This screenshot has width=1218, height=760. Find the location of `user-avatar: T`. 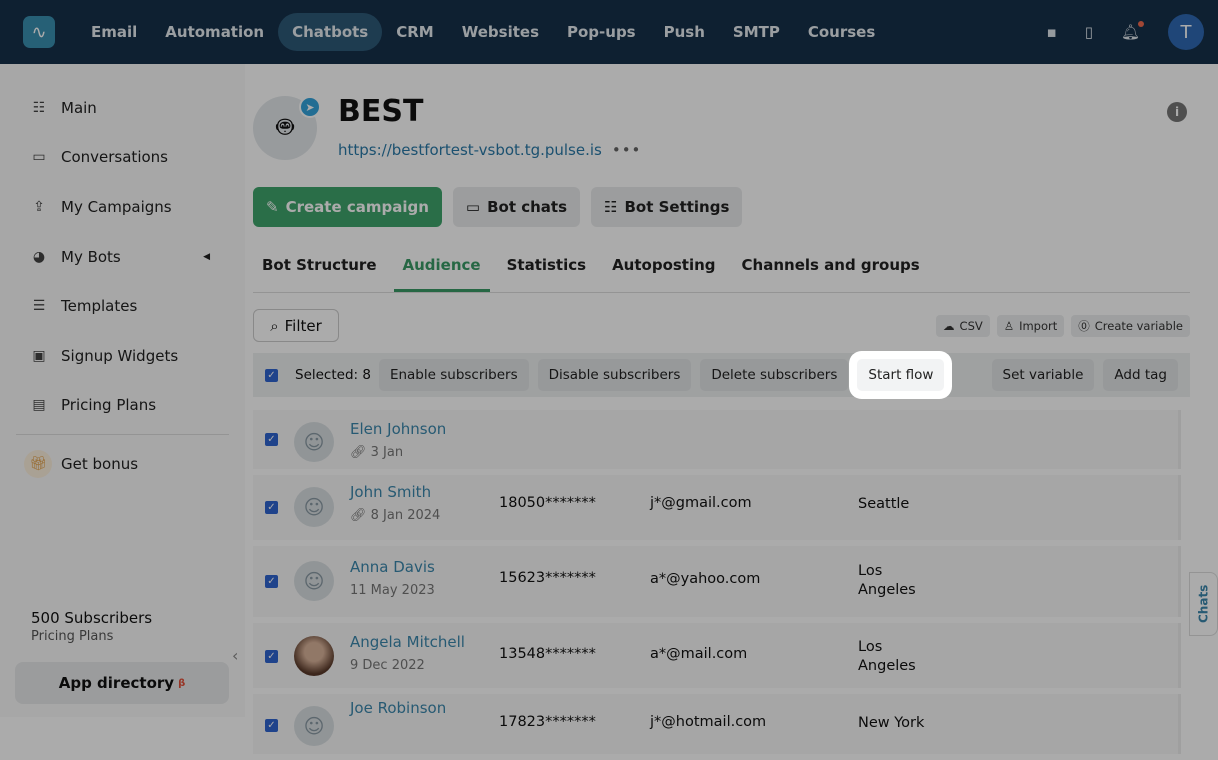

user-avatar: T is located at coordinates (1186, 32).